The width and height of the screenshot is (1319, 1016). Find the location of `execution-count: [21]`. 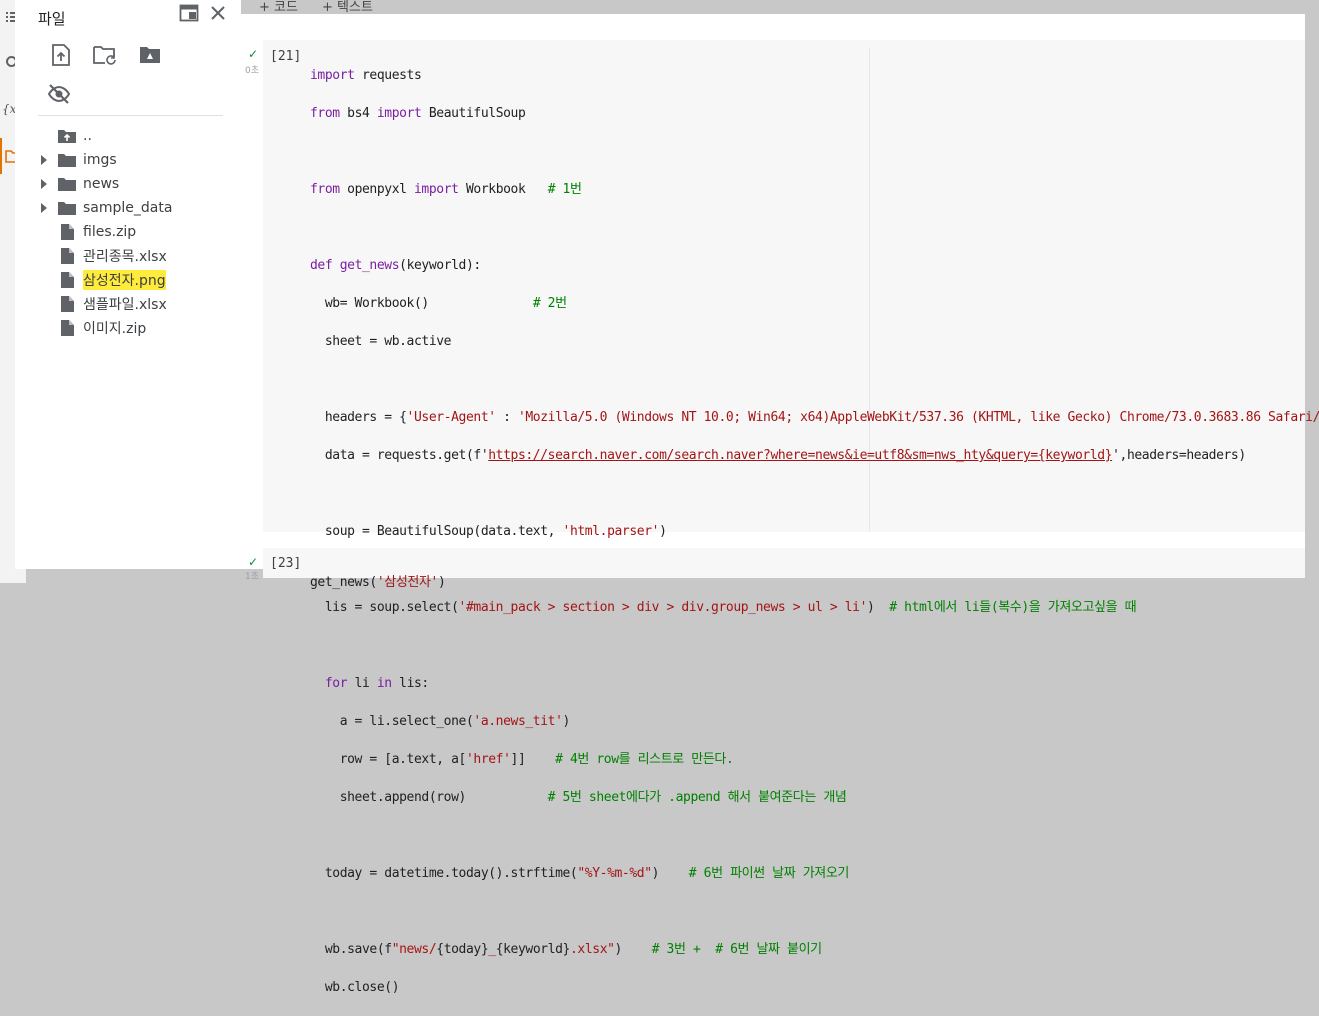

execution-count: [21] is located at coordinates (286, 56).